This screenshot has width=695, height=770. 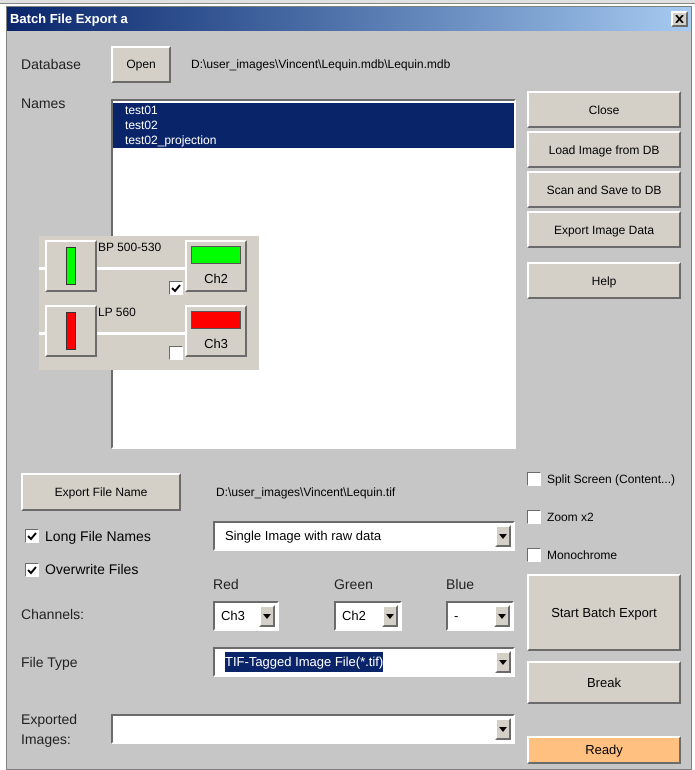 I want to click on status-indicator: Ready, so click(x=604, y=750).